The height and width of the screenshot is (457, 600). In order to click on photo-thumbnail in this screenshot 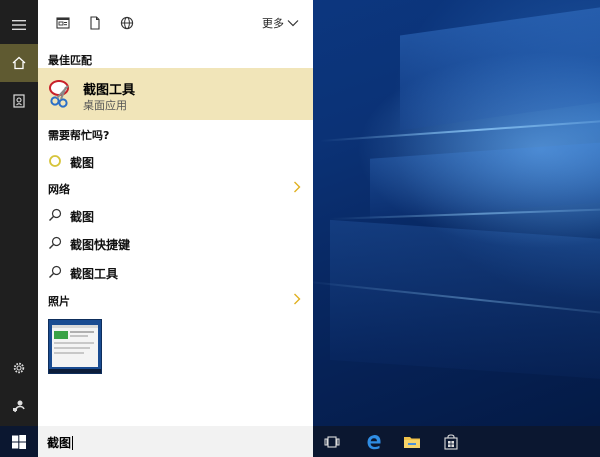, I will do `click(75, 346)`.